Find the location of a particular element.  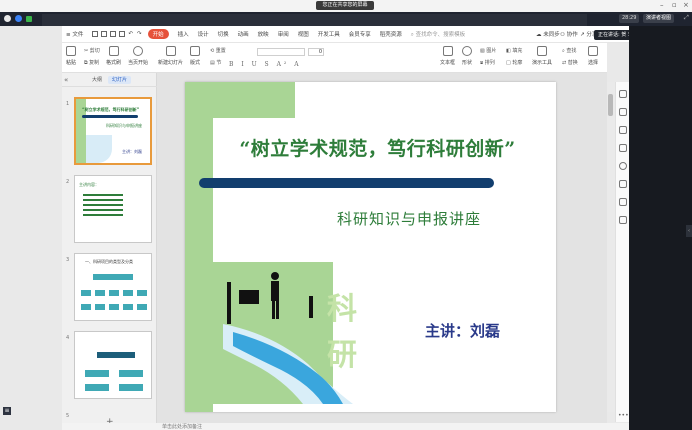

restore-icon: ▫ is located at coordinates (674, 5).